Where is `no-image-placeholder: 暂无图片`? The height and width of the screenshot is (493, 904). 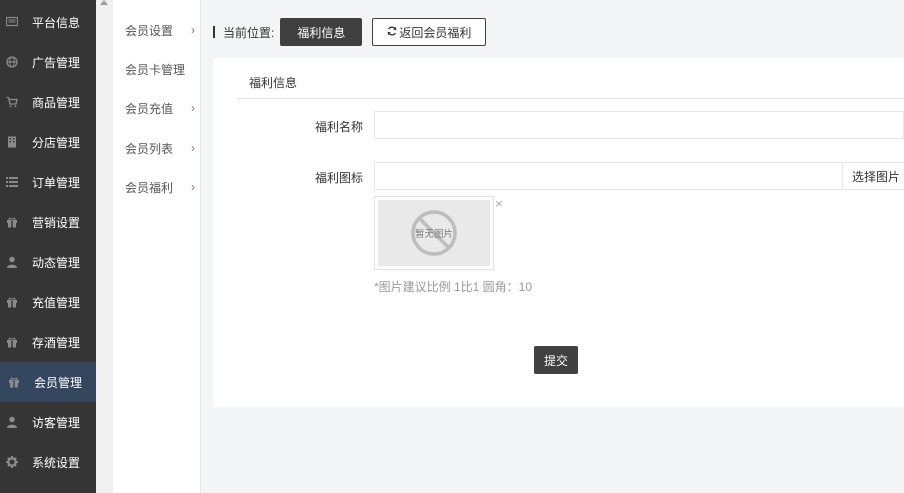
no-image-placeholder: 暂无图片 is located at coordinates (434, 233).